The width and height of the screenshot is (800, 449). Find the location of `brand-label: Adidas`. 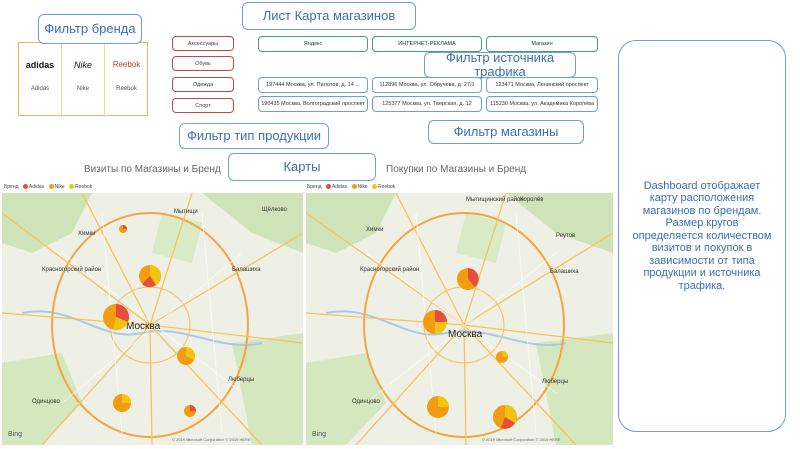

brand-label: Adidas is located at coordinates (40, 89).